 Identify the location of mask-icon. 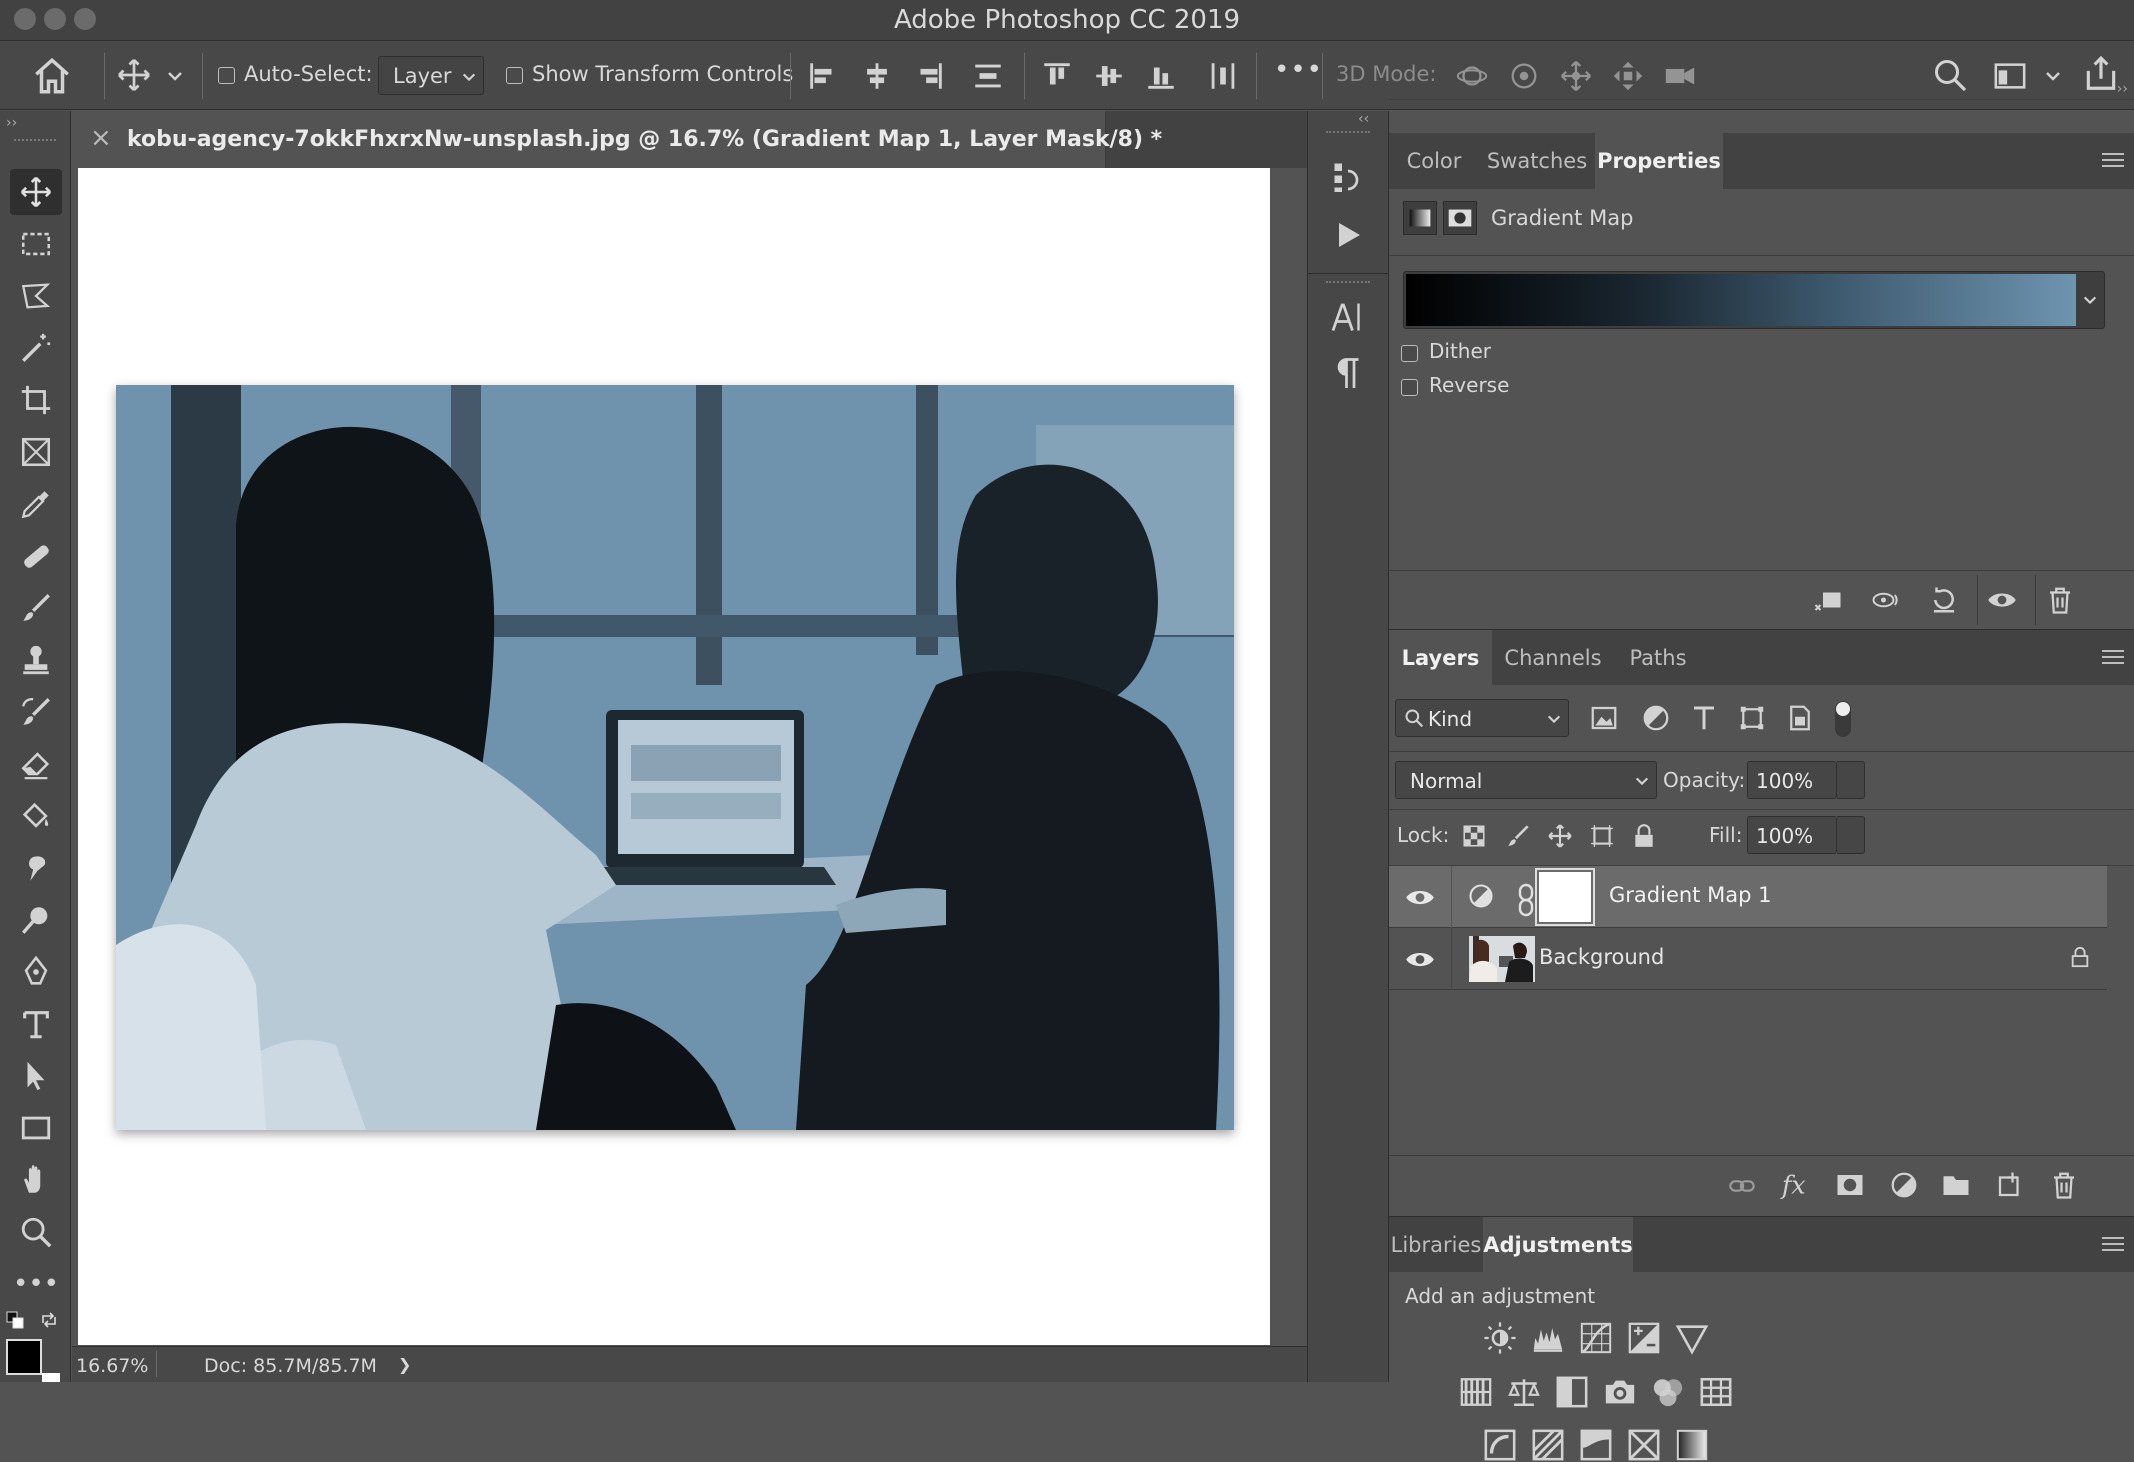
(1460, 218).